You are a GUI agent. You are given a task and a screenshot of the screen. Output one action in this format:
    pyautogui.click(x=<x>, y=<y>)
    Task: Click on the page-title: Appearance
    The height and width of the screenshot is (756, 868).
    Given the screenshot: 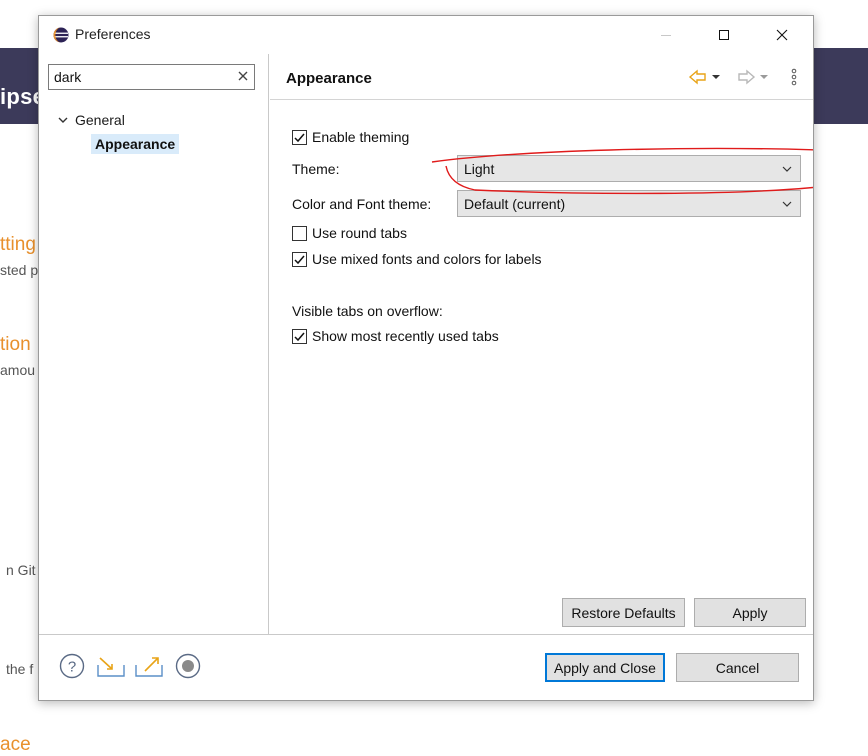 What is the action you would take?
    pyautogui.click(x=329, y=78)
    